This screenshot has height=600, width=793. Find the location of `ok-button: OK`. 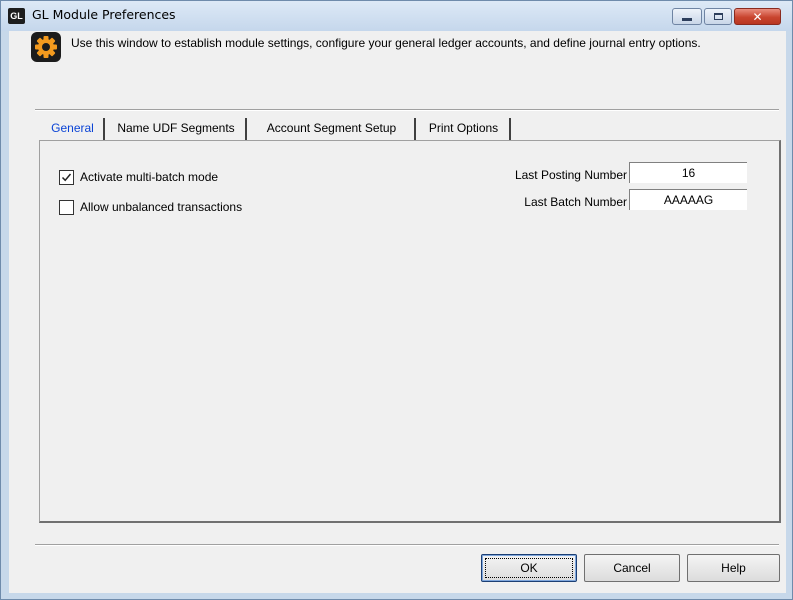

ok-button: OK is located at coordinates (529, 568).